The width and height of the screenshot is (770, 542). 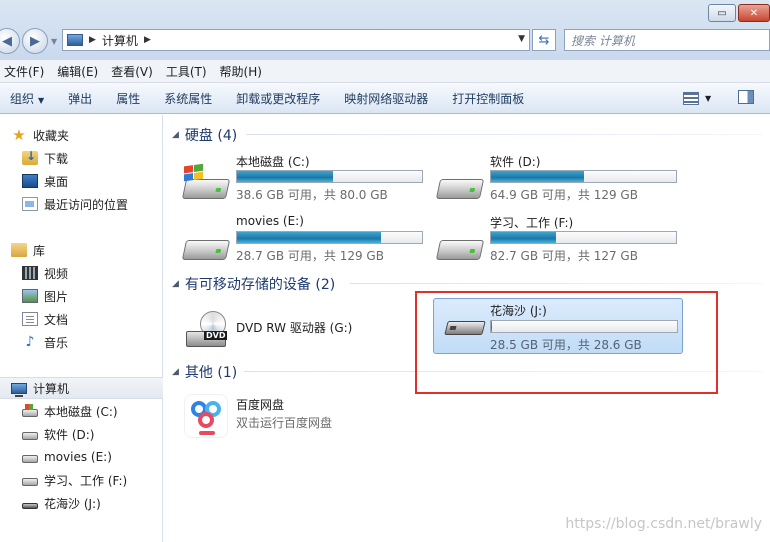 I want to click on windows-logo-icon, so click(x=194, y=173).